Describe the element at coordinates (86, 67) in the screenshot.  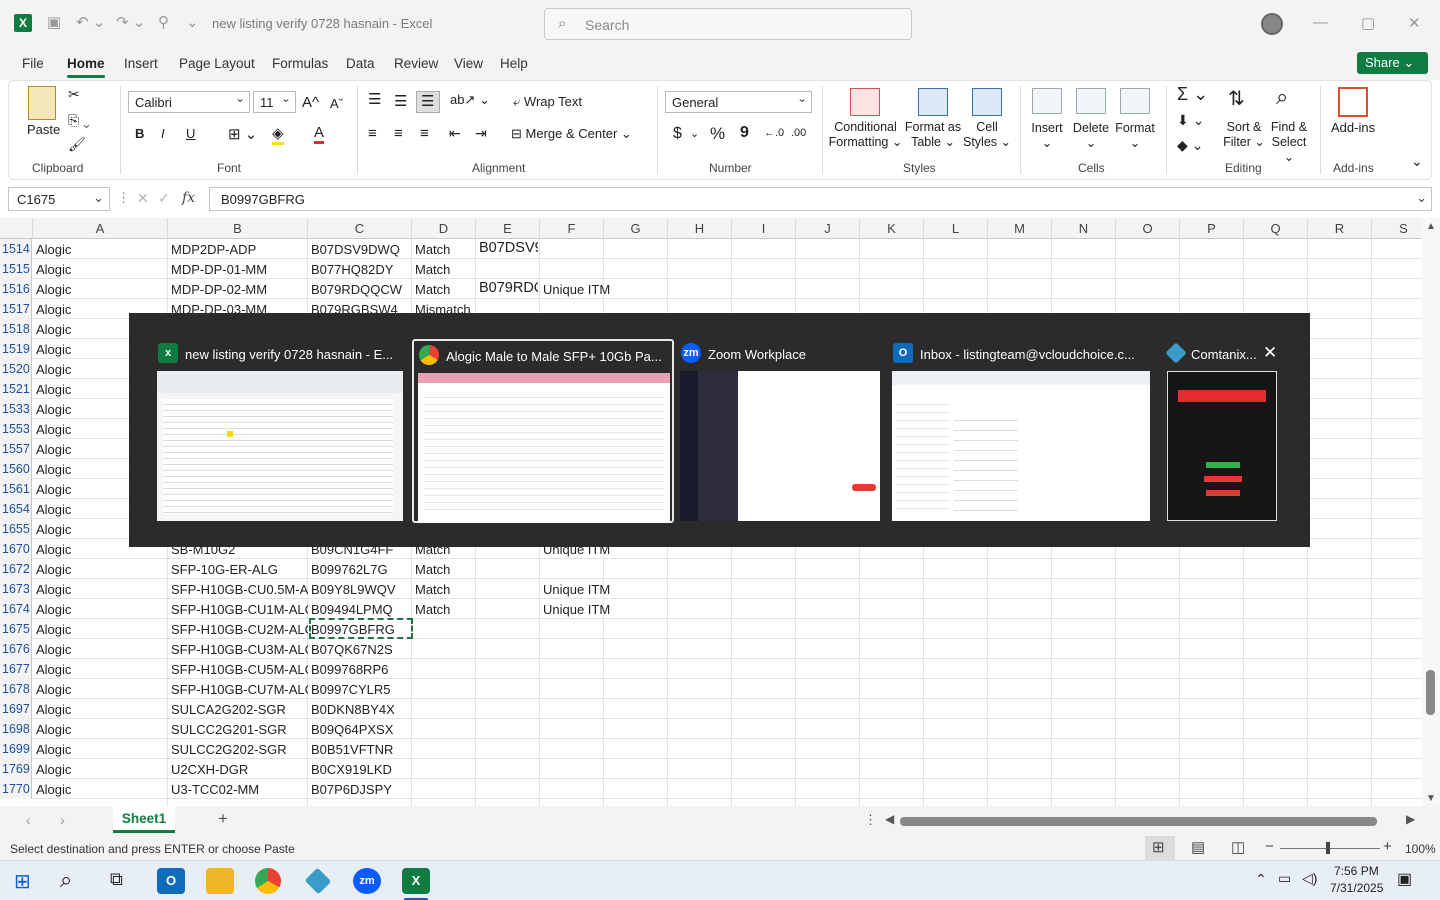
I see `tab-home: Home` at that location.